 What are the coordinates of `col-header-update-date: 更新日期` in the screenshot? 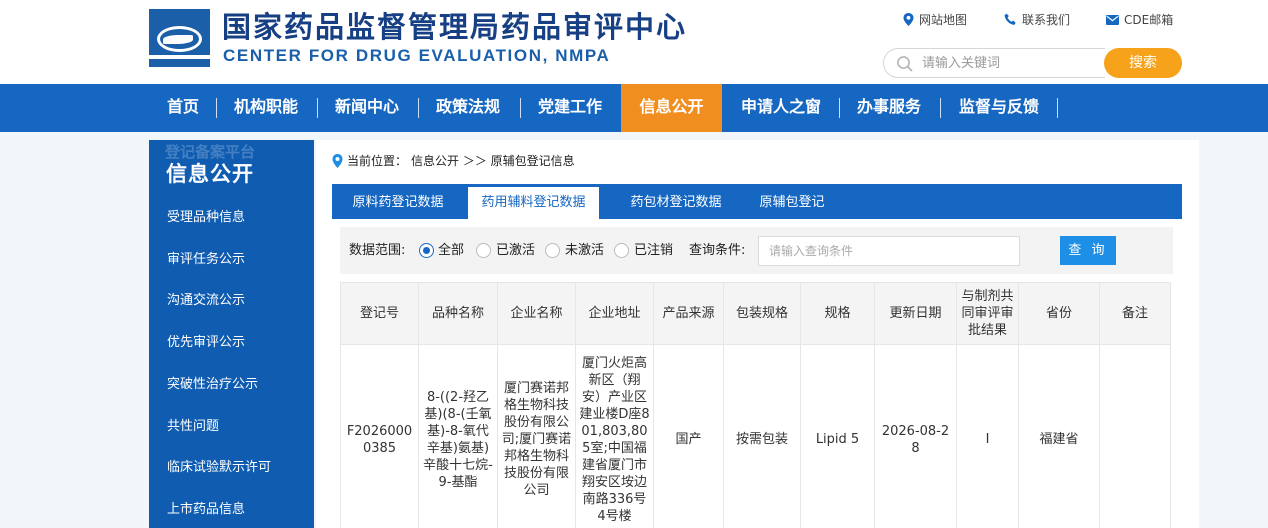 It's located at (915, 313).